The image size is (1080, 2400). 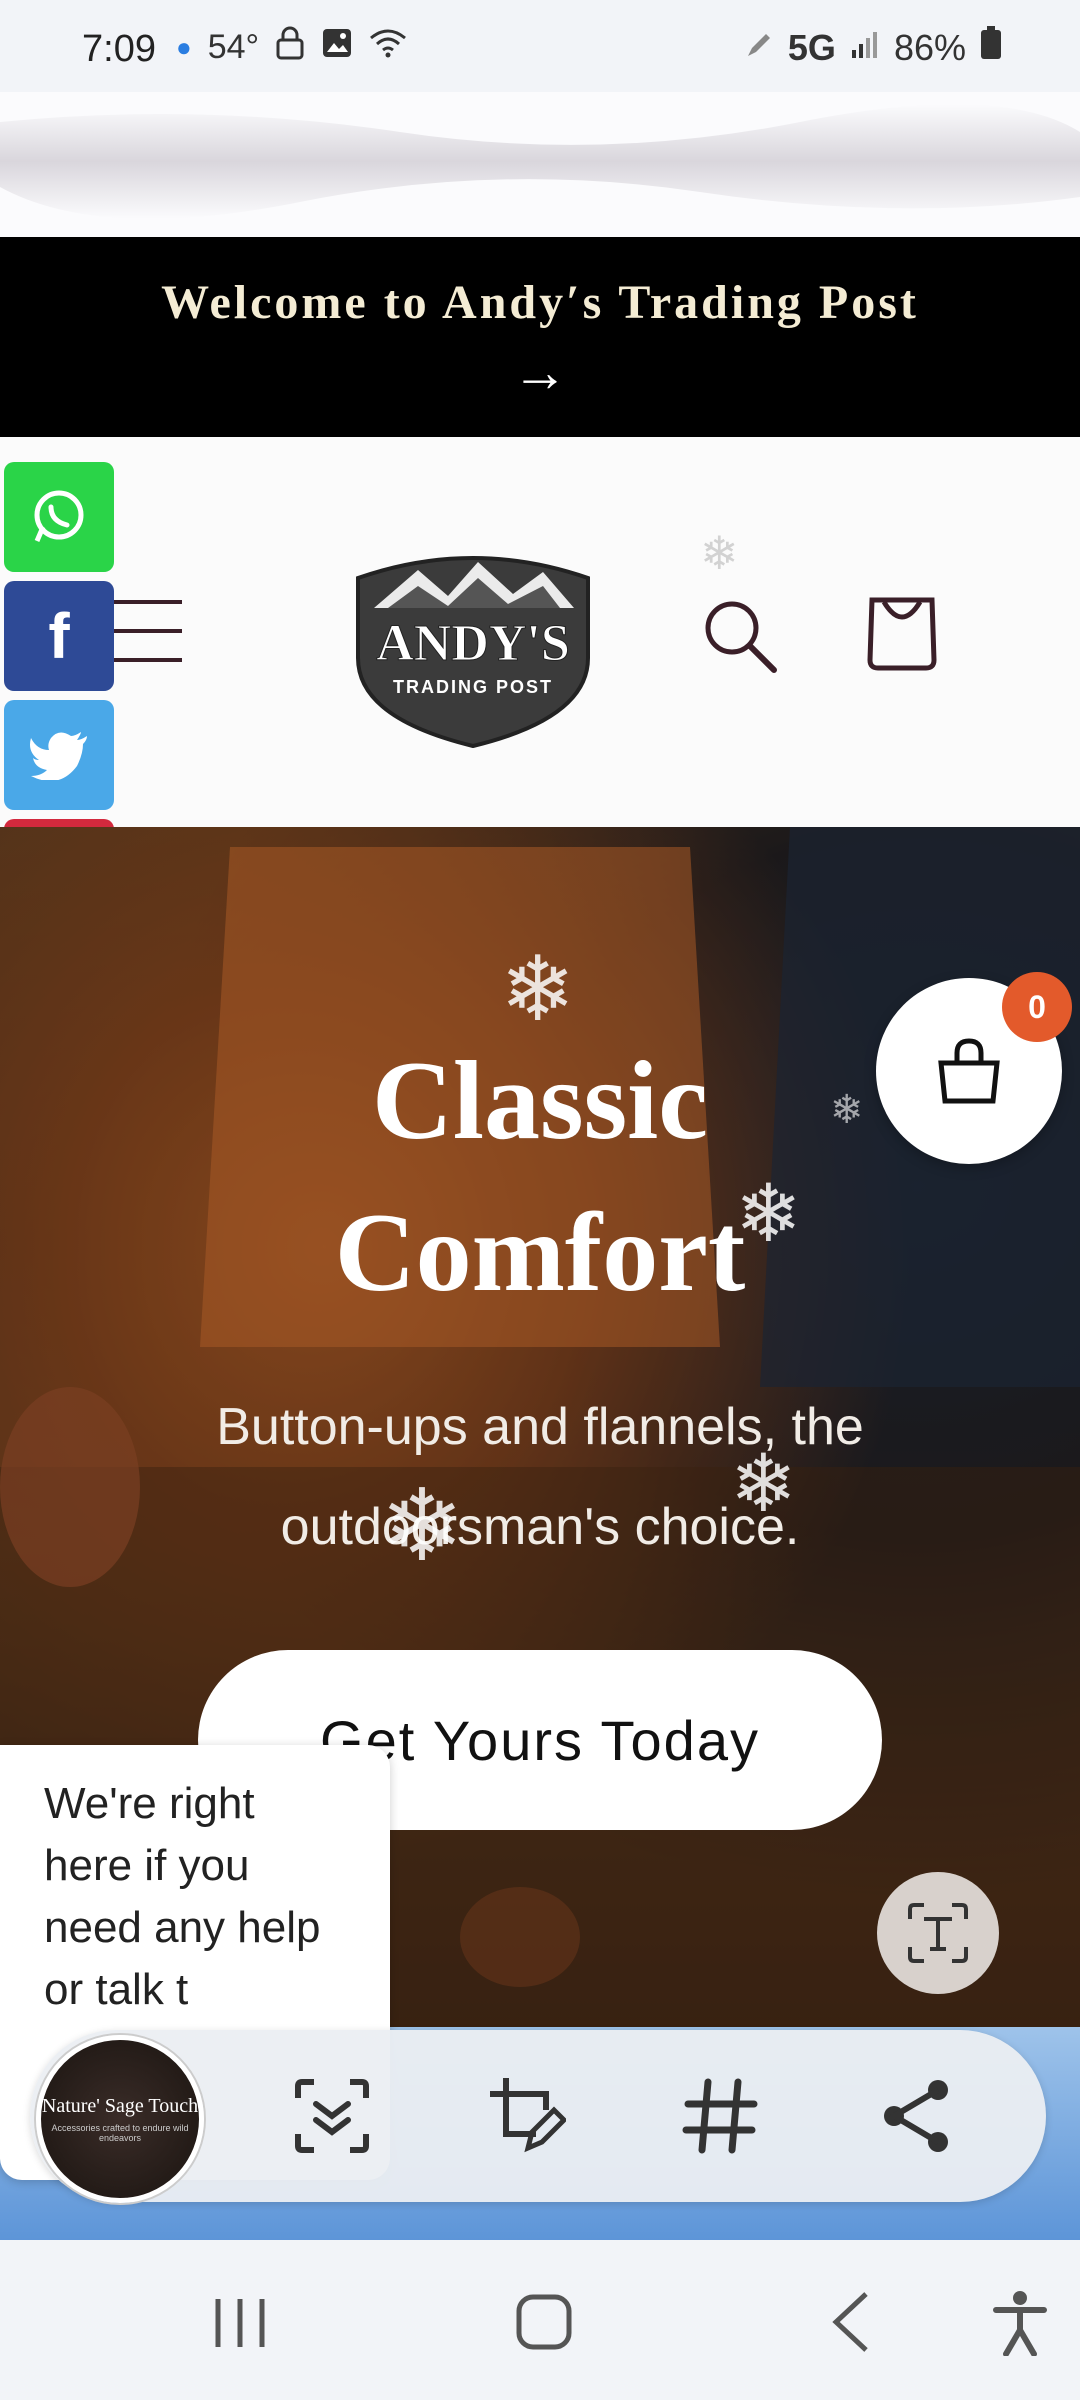 I want to click on hero-subtitle-line2: outdoorsman's choice., so click(x=540, y=1527).